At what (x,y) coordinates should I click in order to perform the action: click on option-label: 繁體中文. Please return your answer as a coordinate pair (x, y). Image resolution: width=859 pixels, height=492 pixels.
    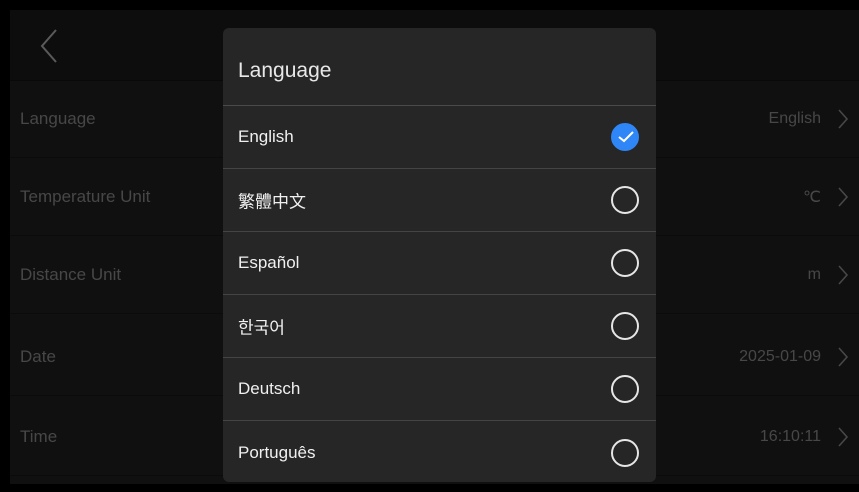
    Looking at the image, I should click on (272, 202).